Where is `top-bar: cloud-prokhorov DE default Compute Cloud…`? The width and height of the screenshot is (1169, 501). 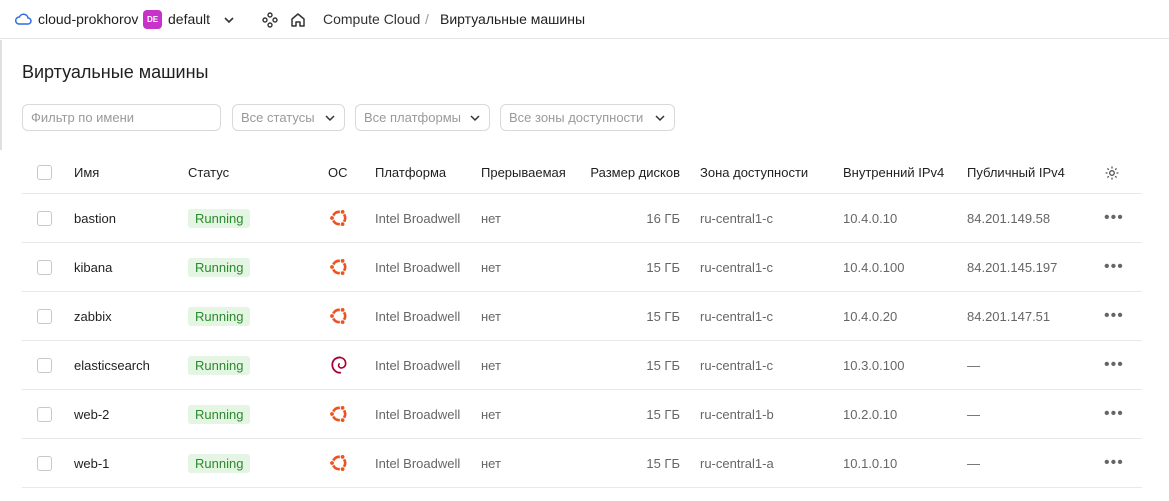
top-bar: cloud-prokhorov DE default Compute Cloud… is located at coordinates (584, 19).